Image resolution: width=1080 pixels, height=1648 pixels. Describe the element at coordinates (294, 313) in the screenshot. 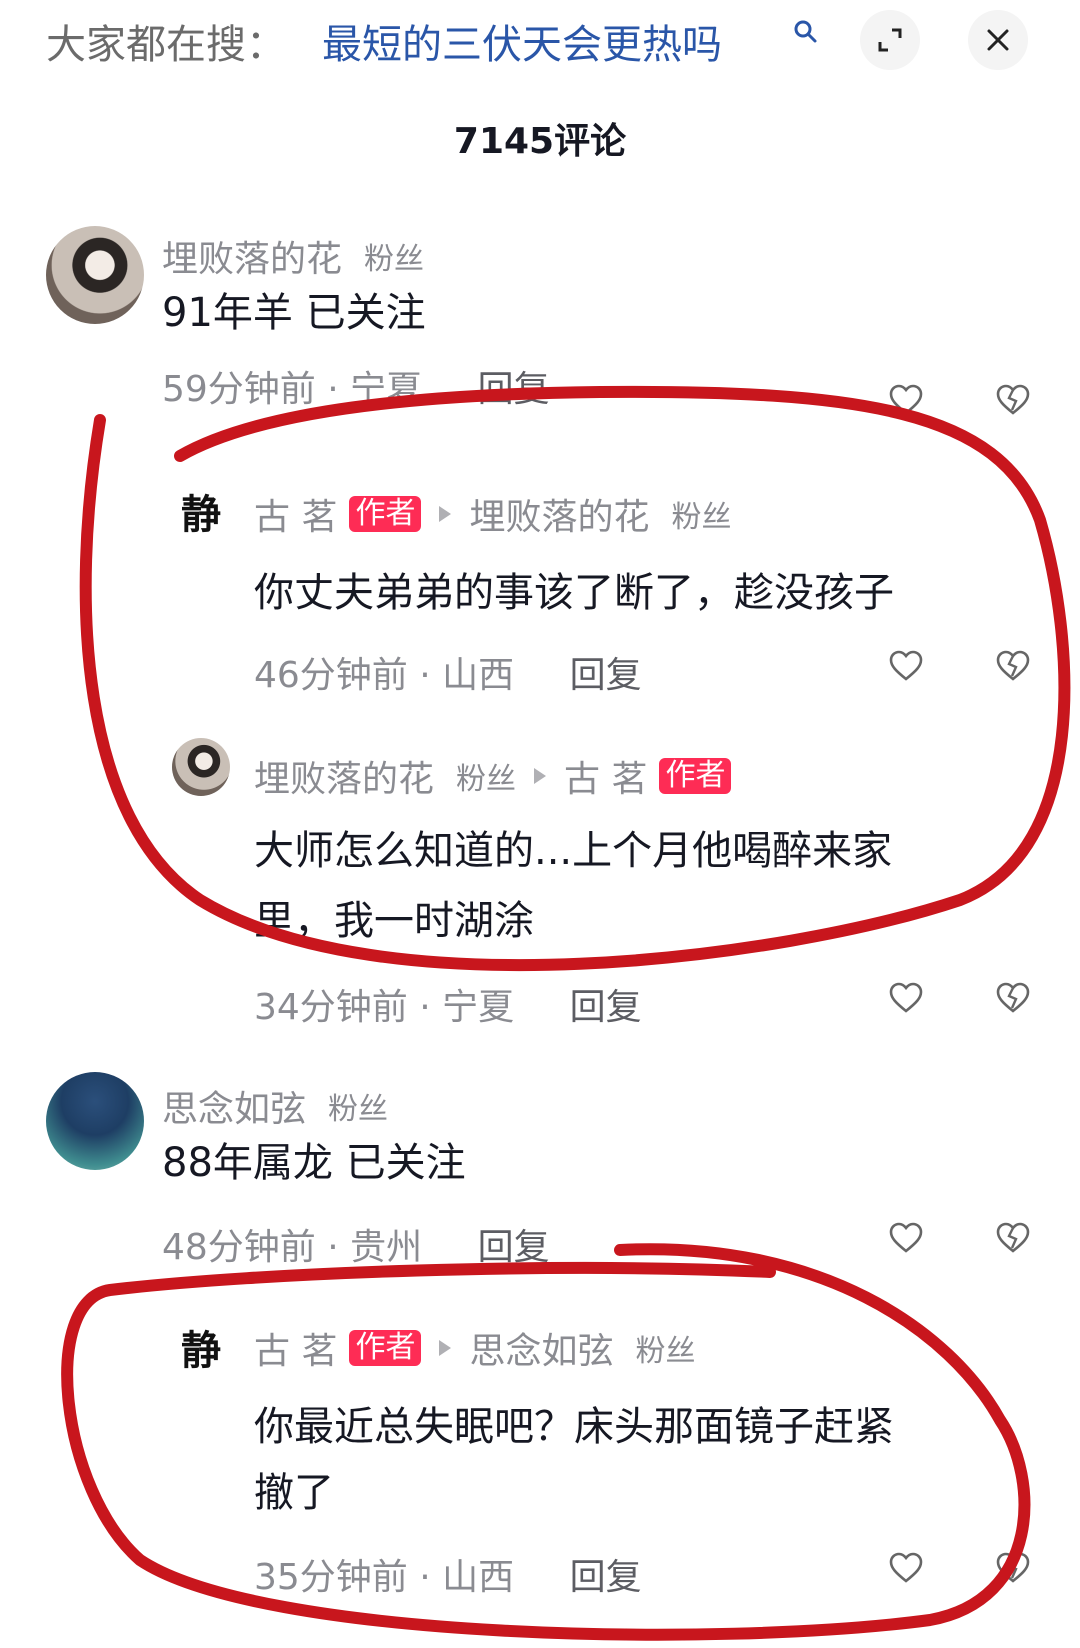

I see `comment-text: 91年羊 已关注` at that location.